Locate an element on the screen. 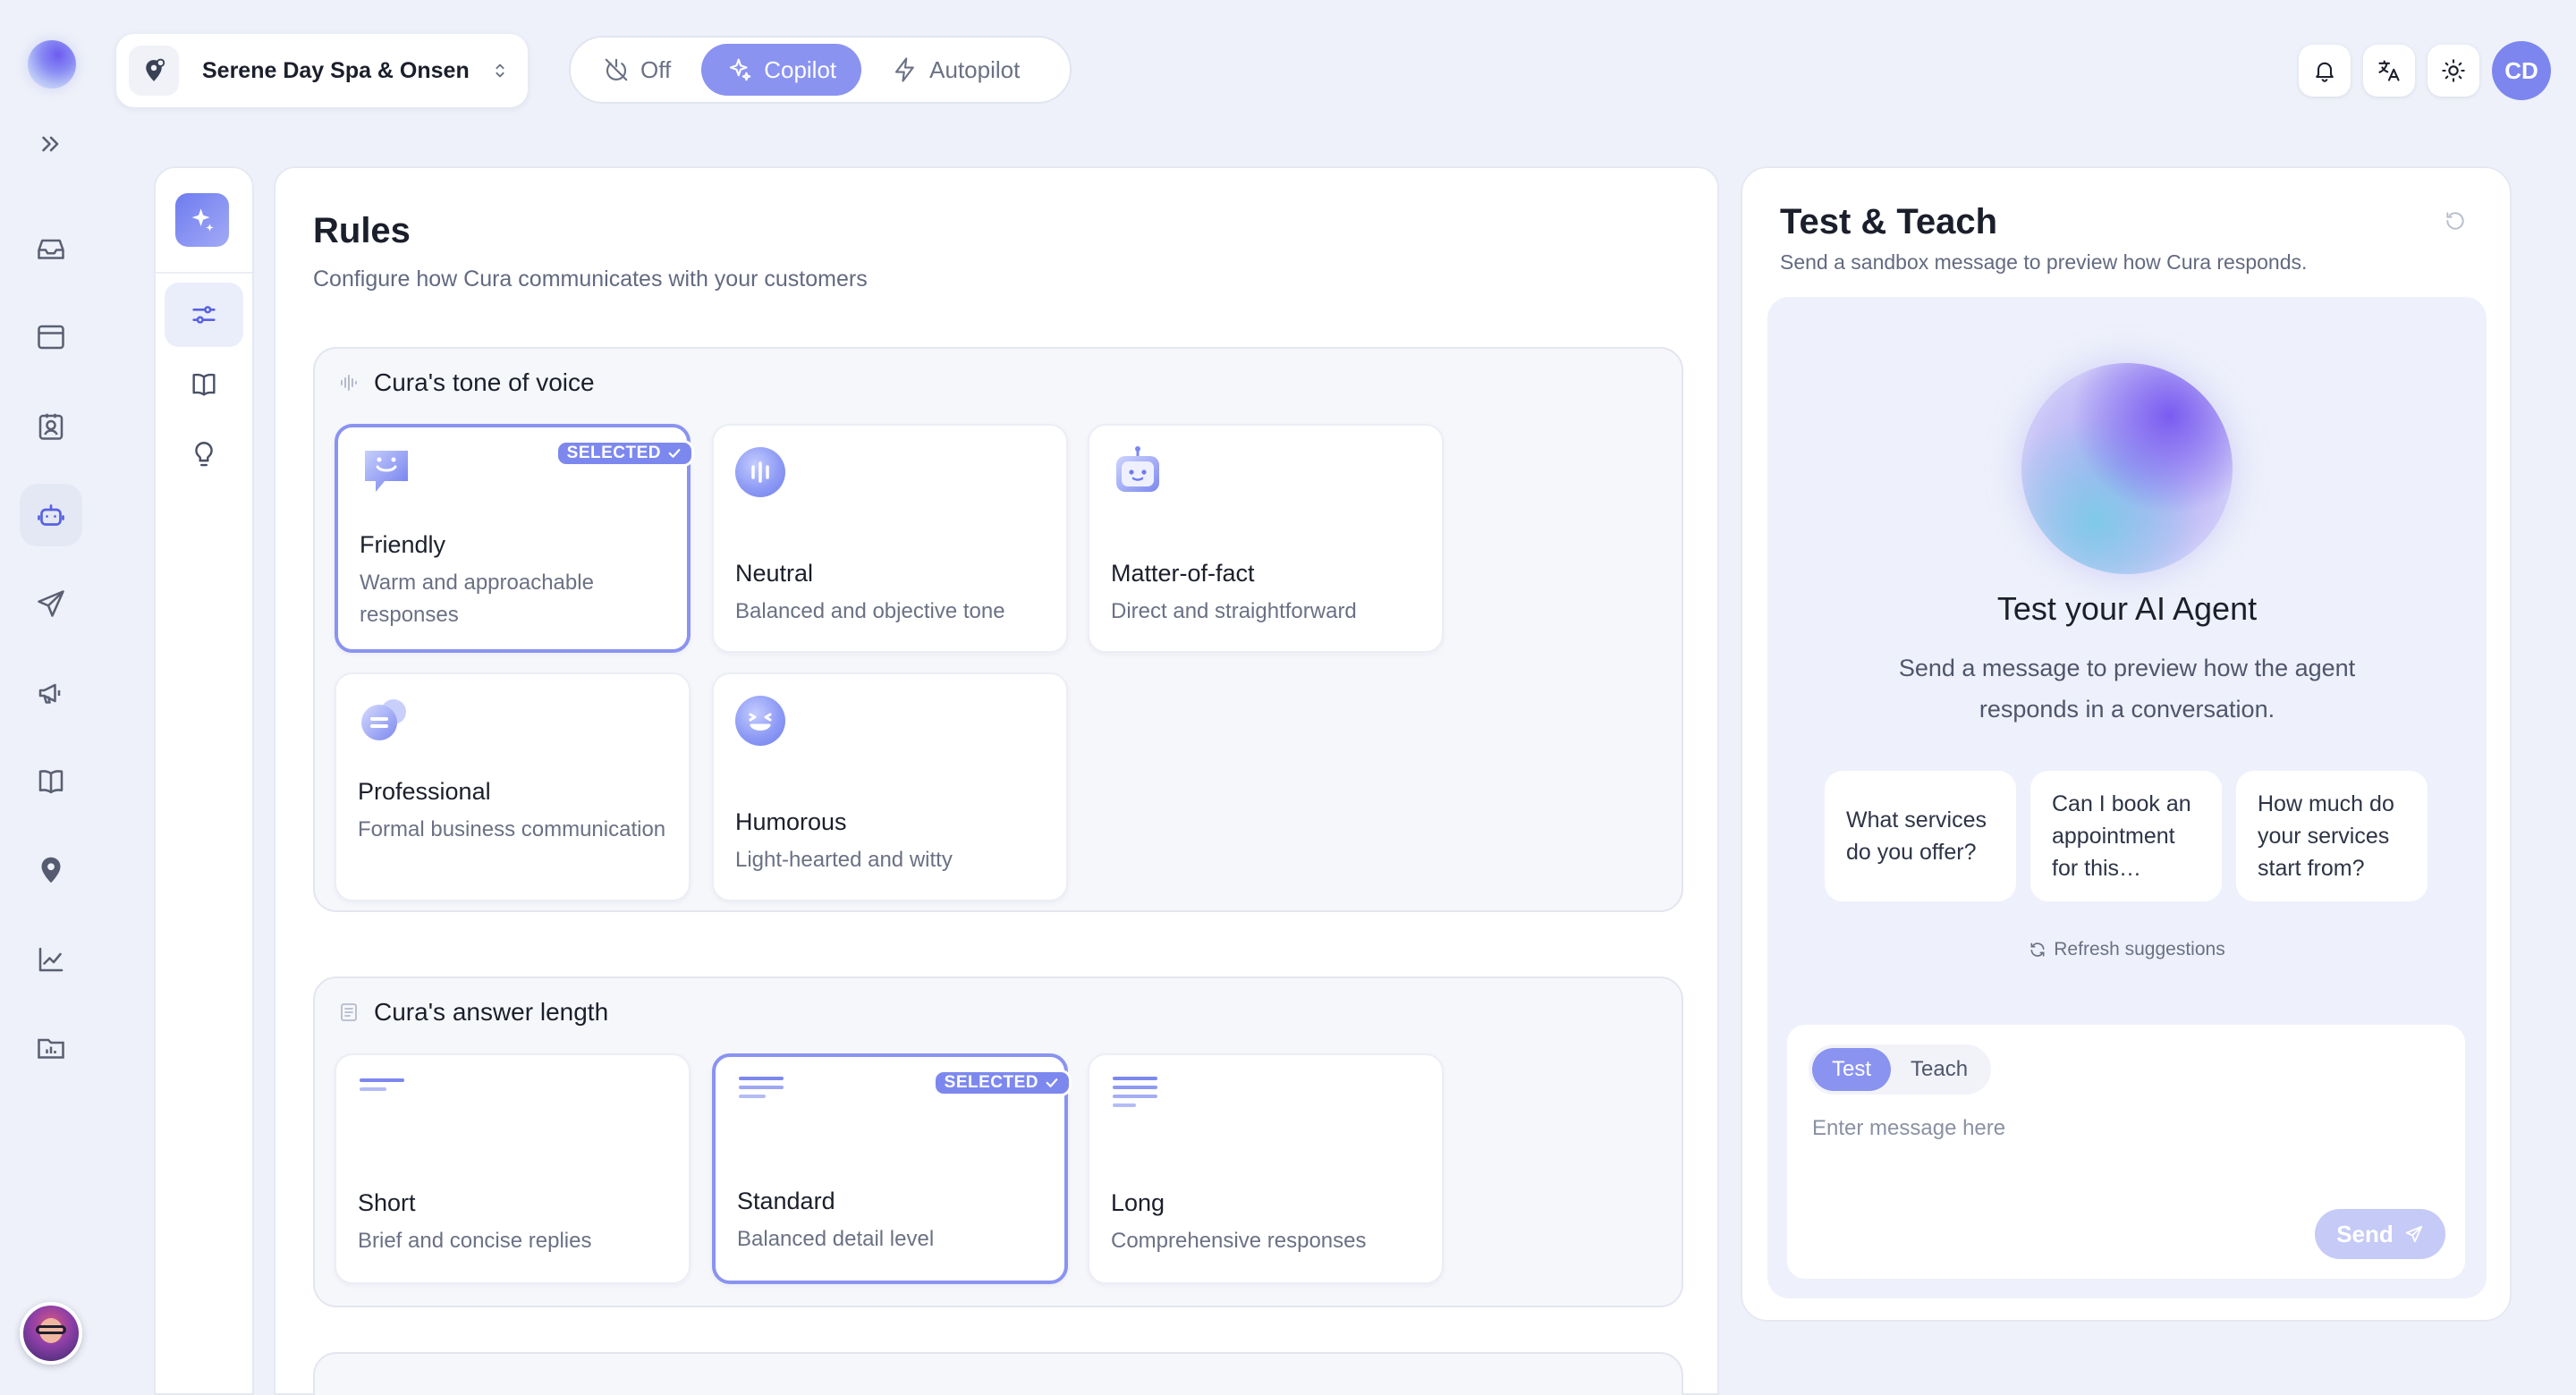 The width and height of the screenshot is (2576, 1395). refresh-label: Refresh suggestions is located at coordinates (2139, 949).